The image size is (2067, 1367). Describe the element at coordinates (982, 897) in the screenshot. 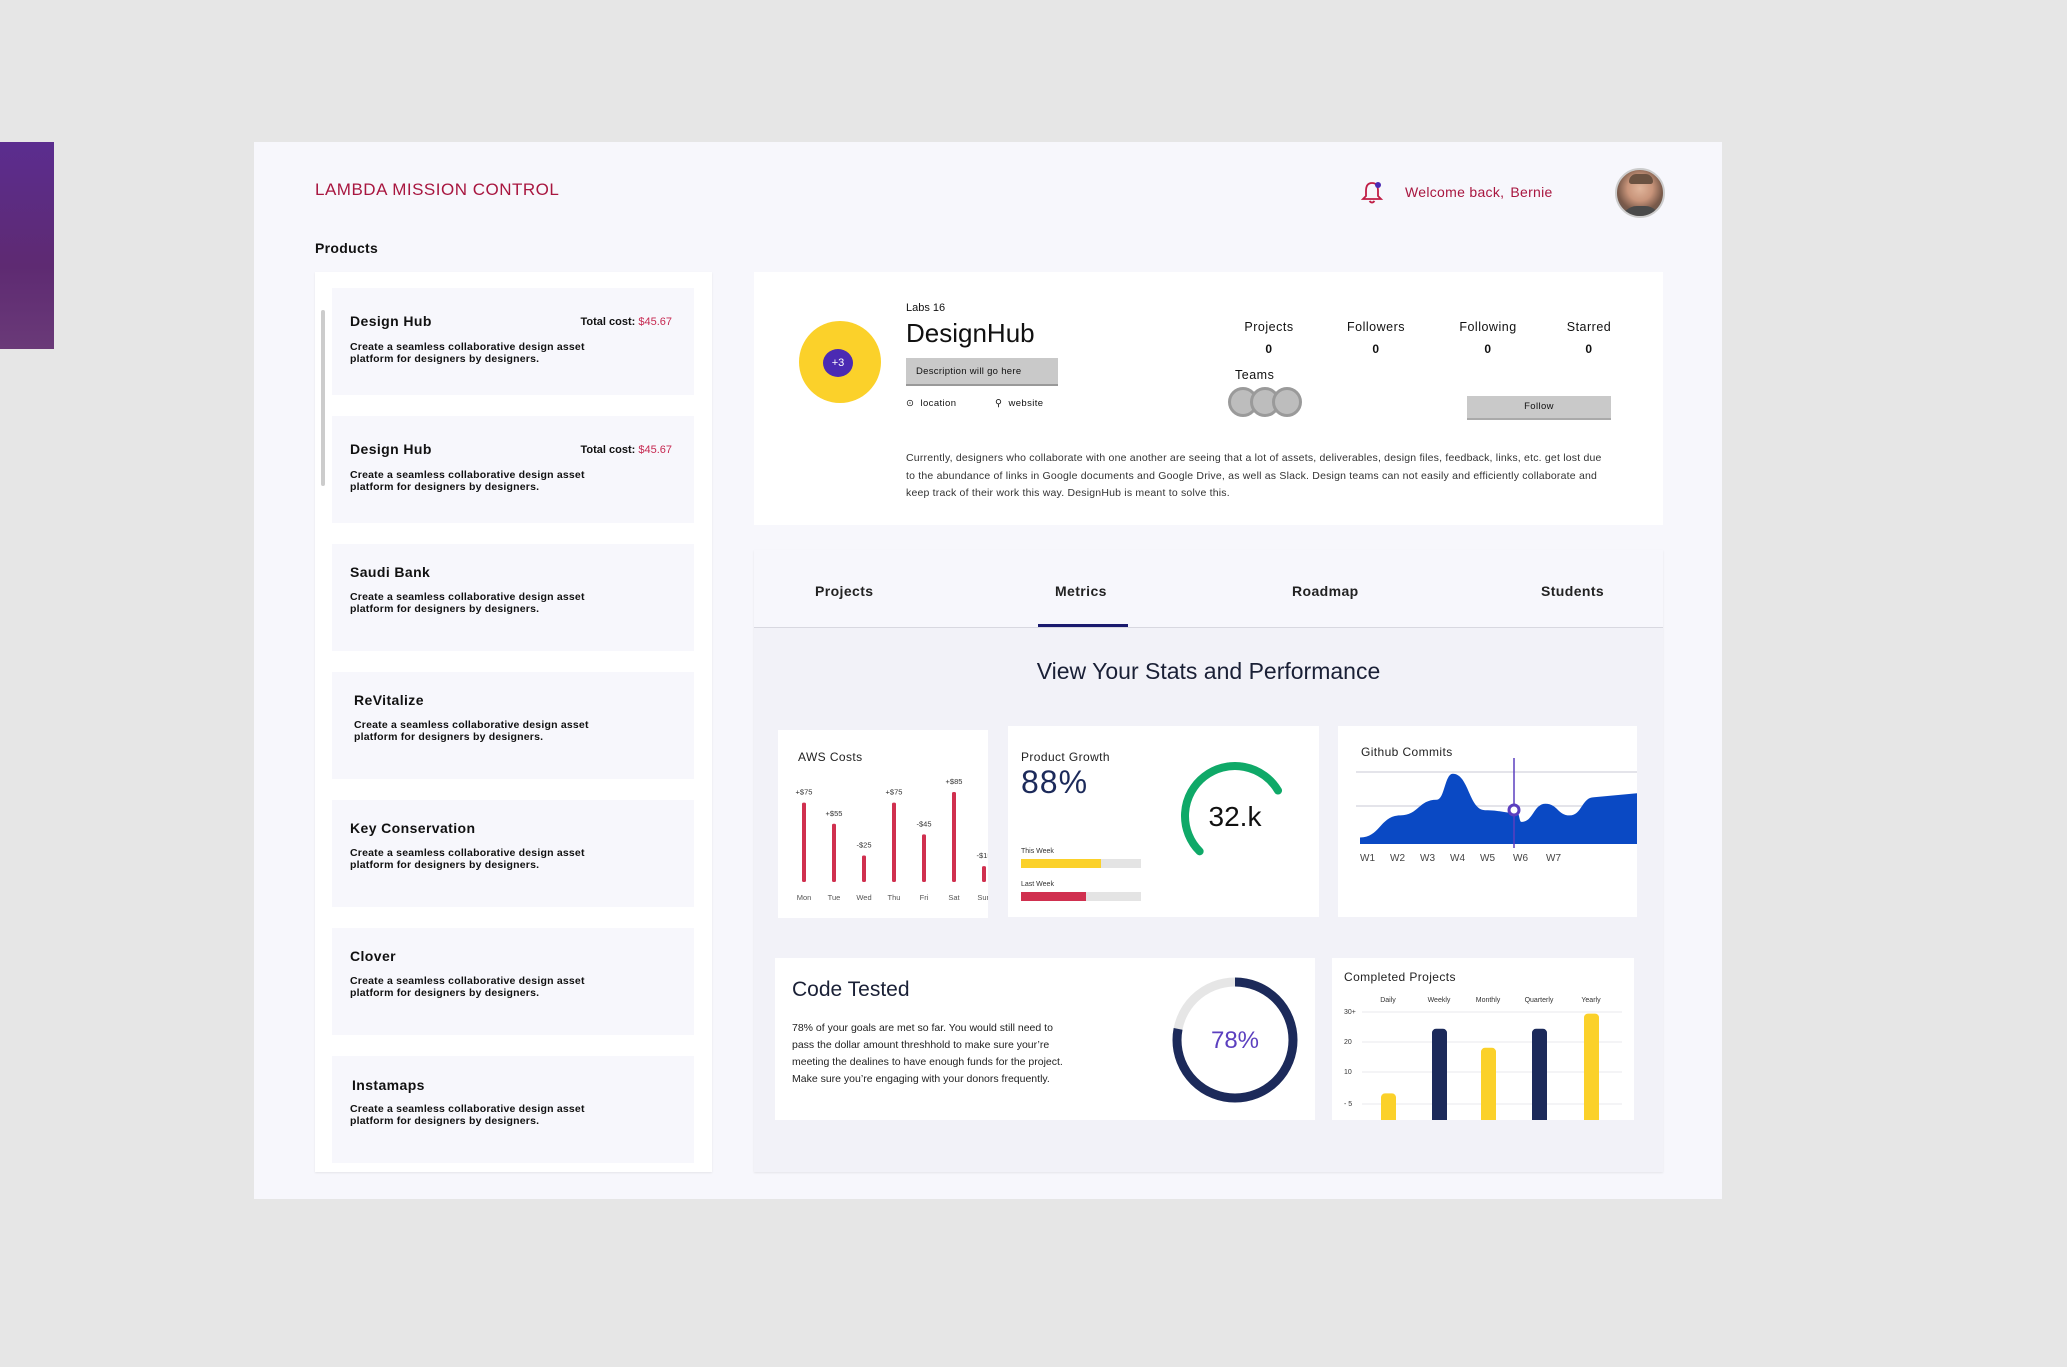

I see `aws-day-label: Sun` at that location.